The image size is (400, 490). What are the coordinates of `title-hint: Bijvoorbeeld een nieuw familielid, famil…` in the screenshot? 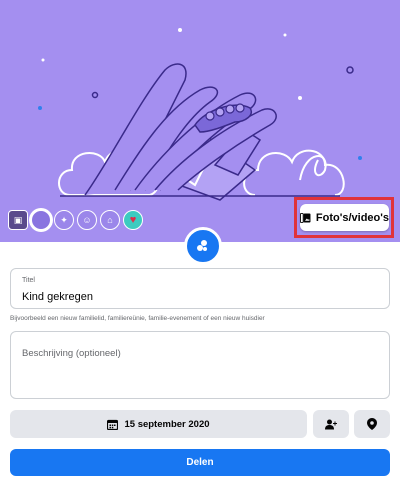 It's located at (137, 318).